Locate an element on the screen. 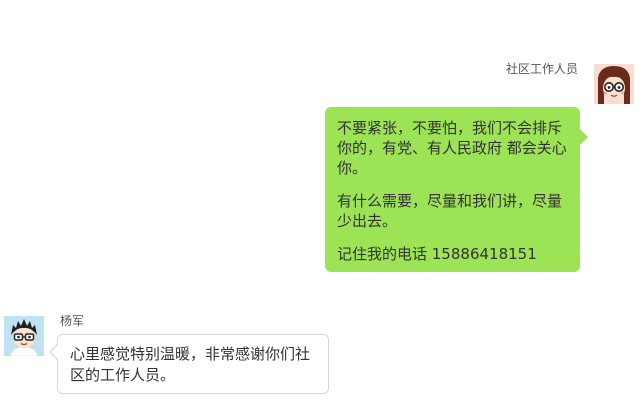 This screenshot has height=411, width=642. message-text: 有什么需要，尽量和我们讲，尽量少出去。 is located at coordinates (450, 211).